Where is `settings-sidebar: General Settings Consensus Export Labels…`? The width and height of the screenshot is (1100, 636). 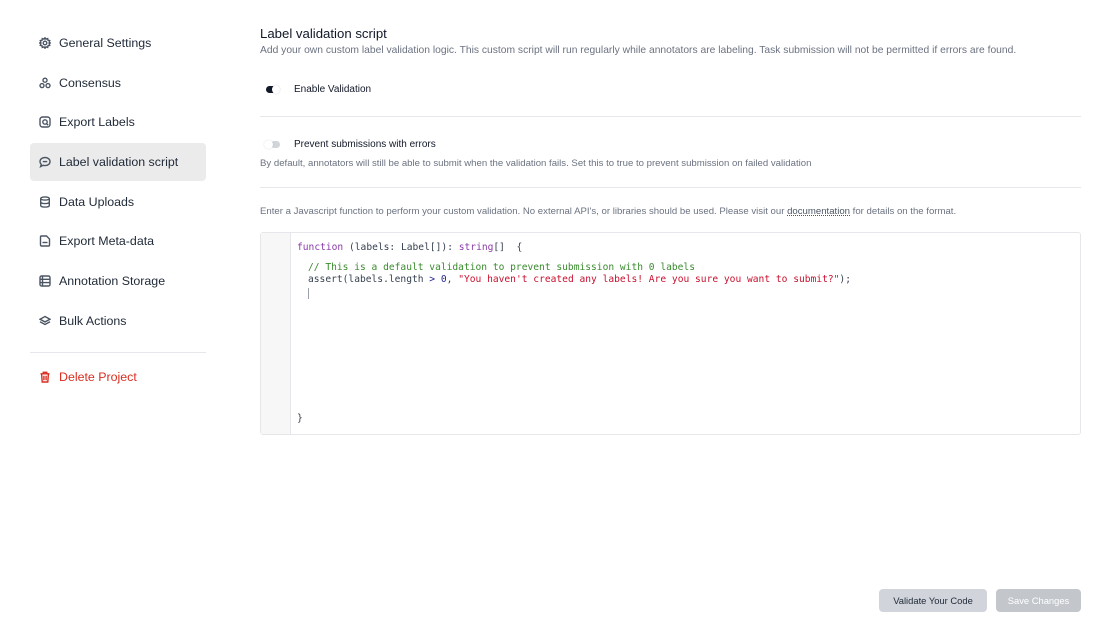 settings-sidebar: General Settings Consensus Export Labels… is located at coordinates (118, 211).